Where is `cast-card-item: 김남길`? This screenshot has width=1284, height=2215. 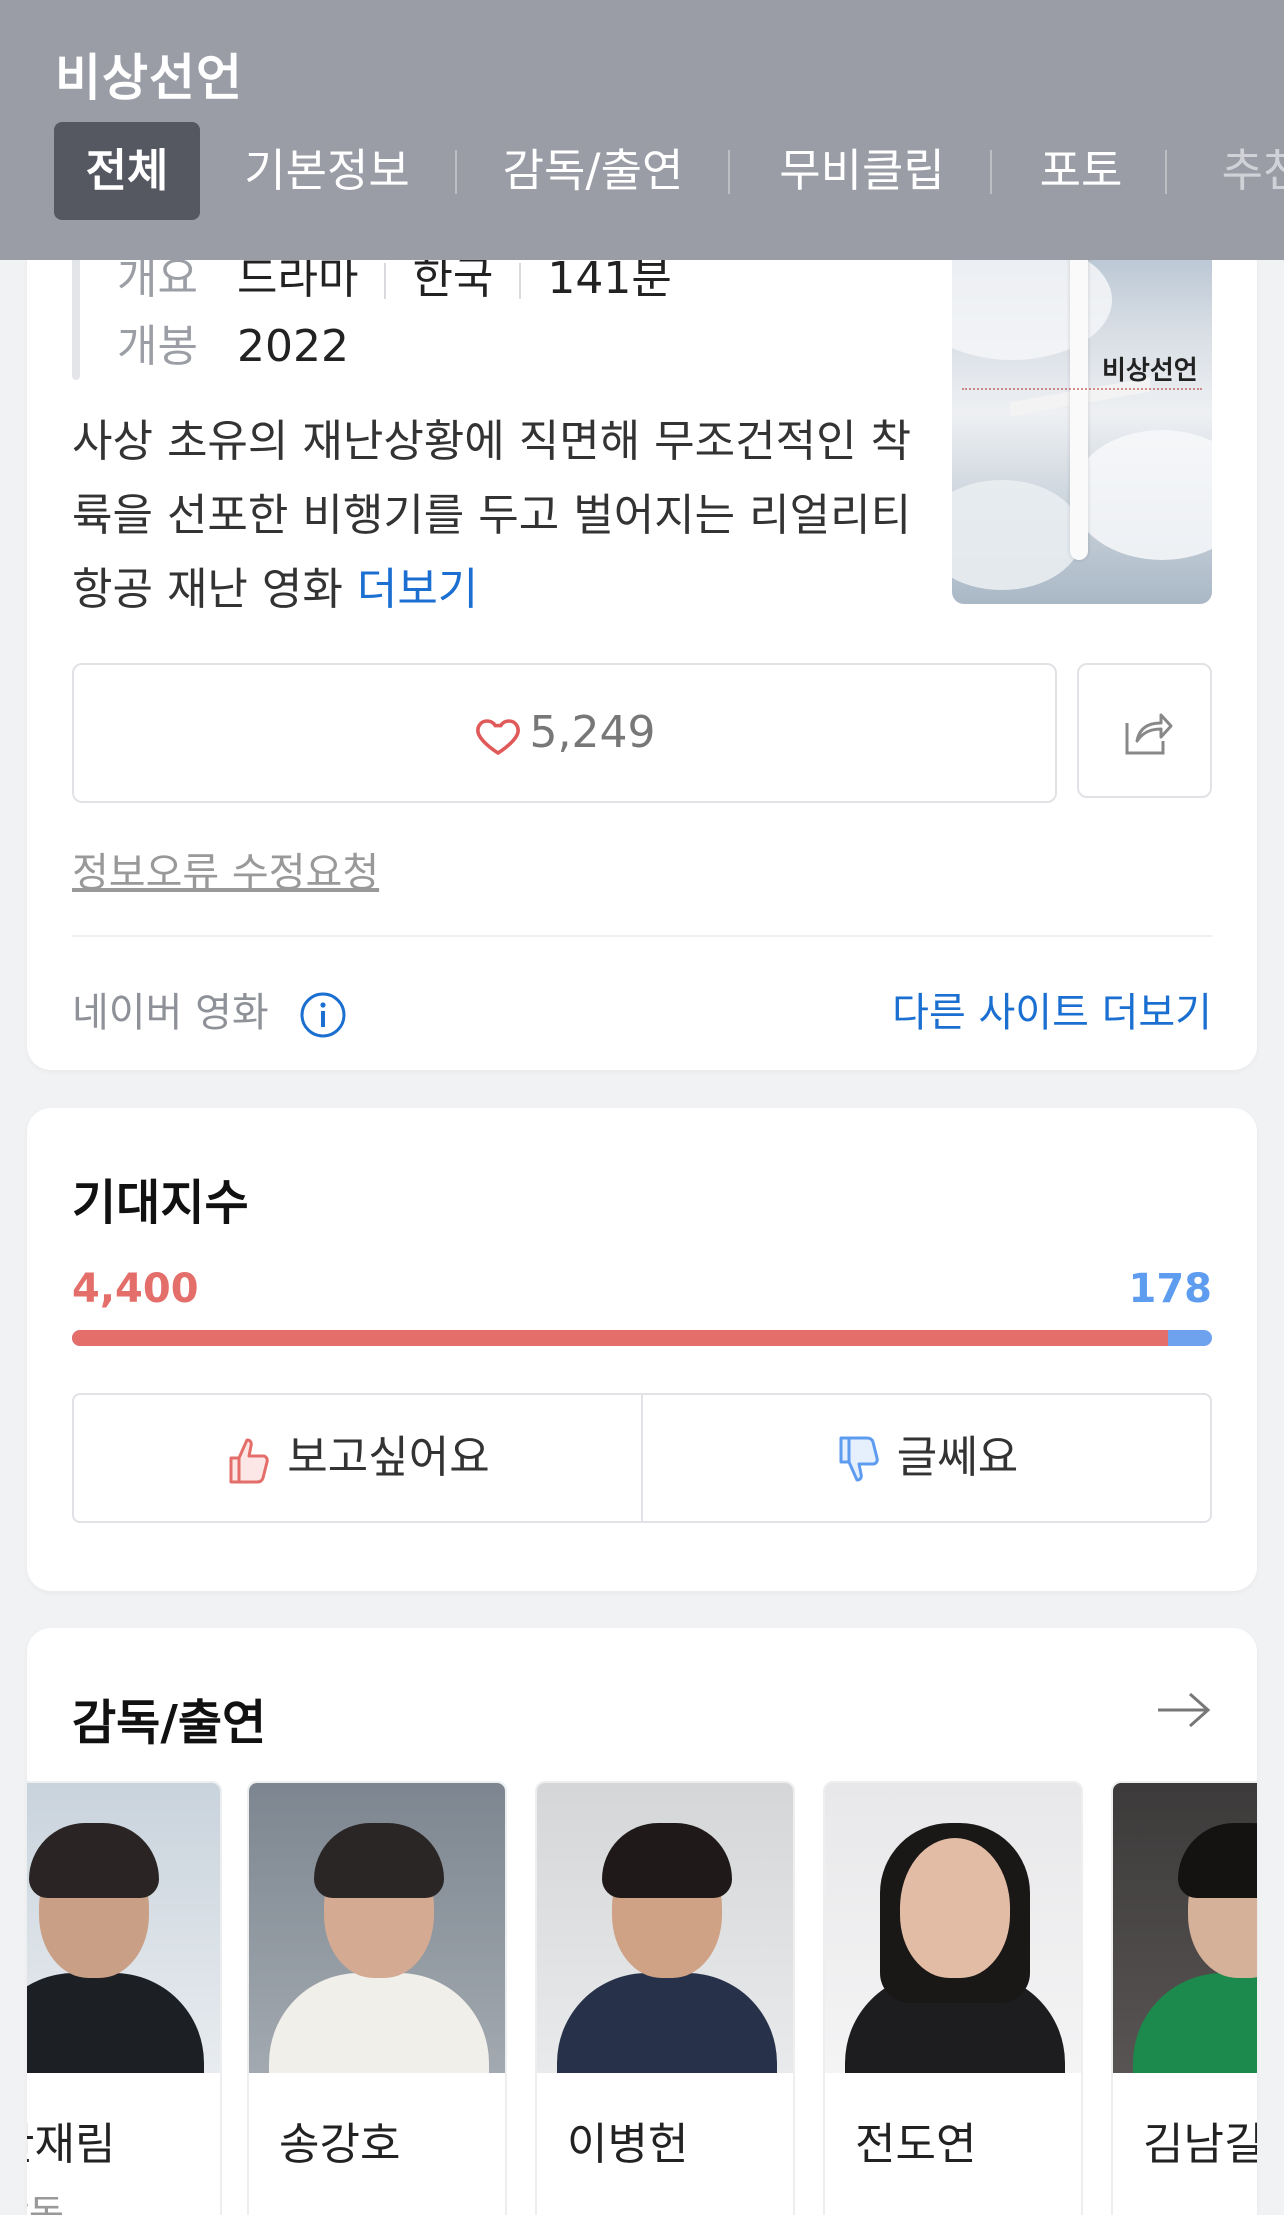 cast-card-item: 김남길 is located at coordinates (1184, 1998).